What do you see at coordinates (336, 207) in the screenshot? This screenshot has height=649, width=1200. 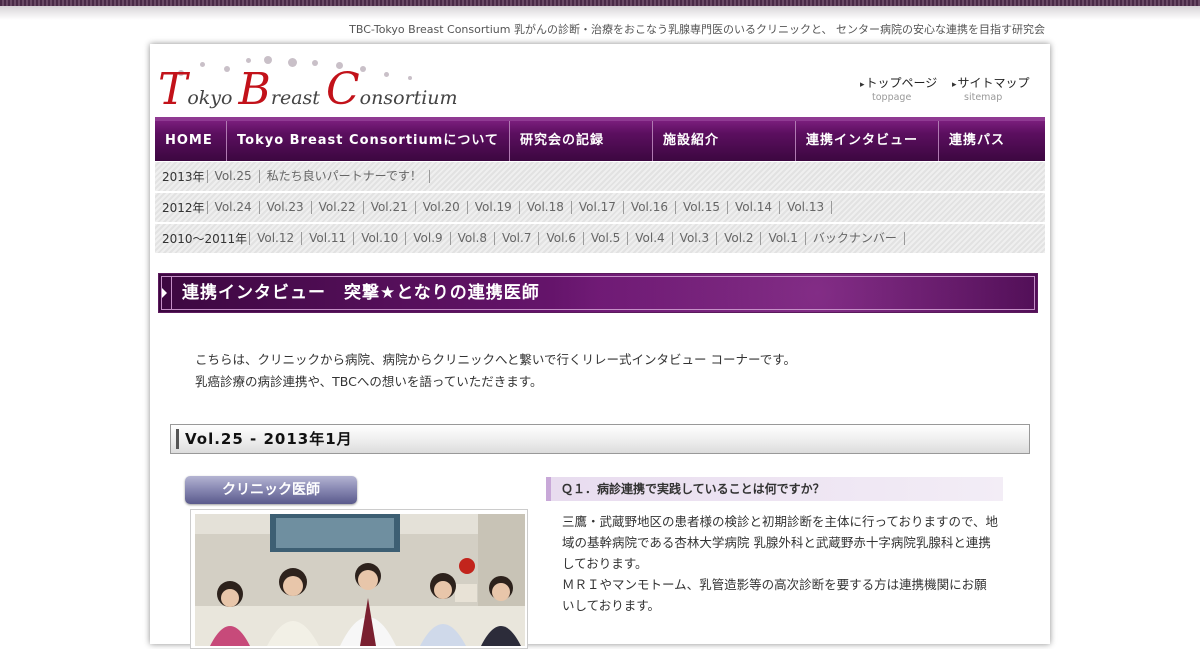 I see `archive-link: Vol.22` at bounding box center [336, 207].